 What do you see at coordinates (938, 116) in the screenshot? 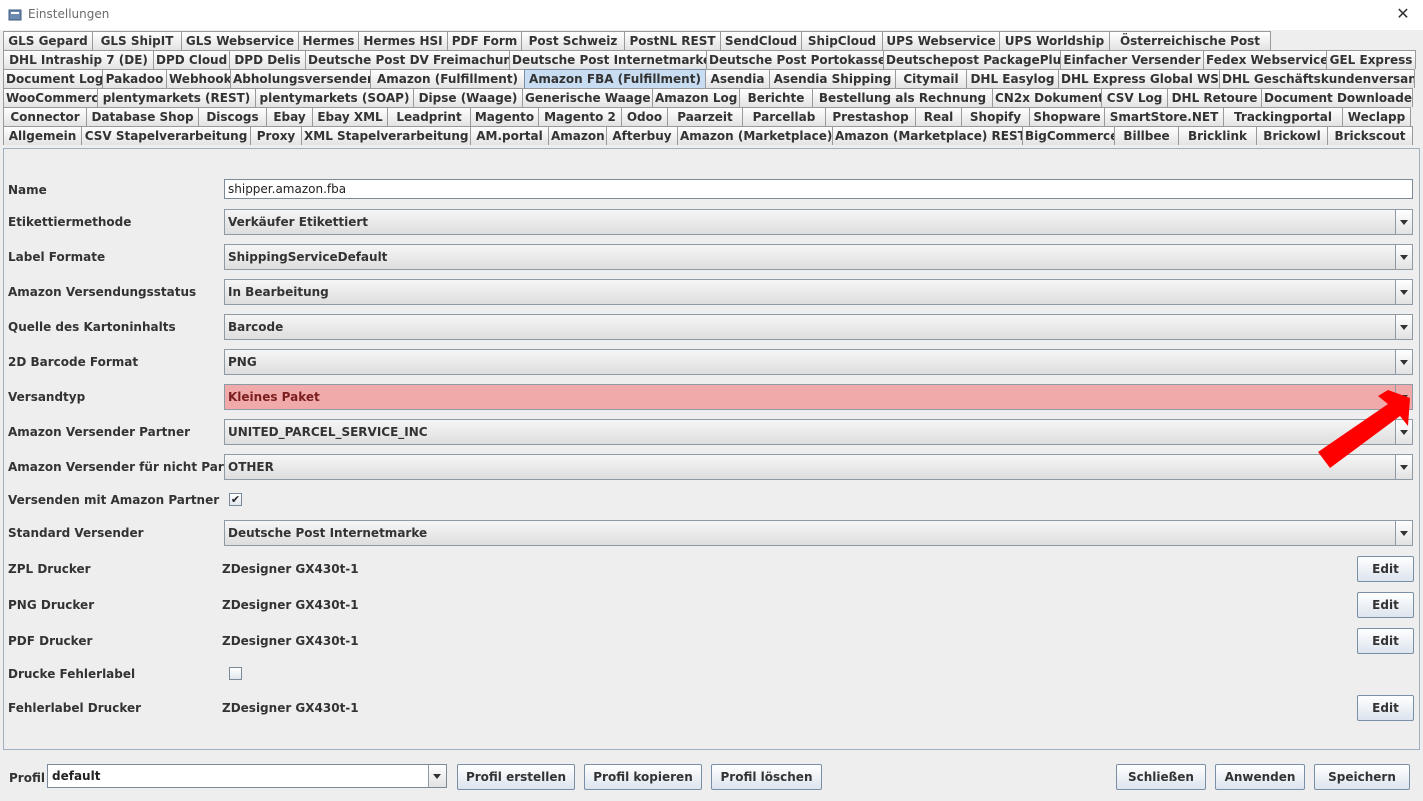
I see `tab-real: Real` at bounding box center [938, 116].